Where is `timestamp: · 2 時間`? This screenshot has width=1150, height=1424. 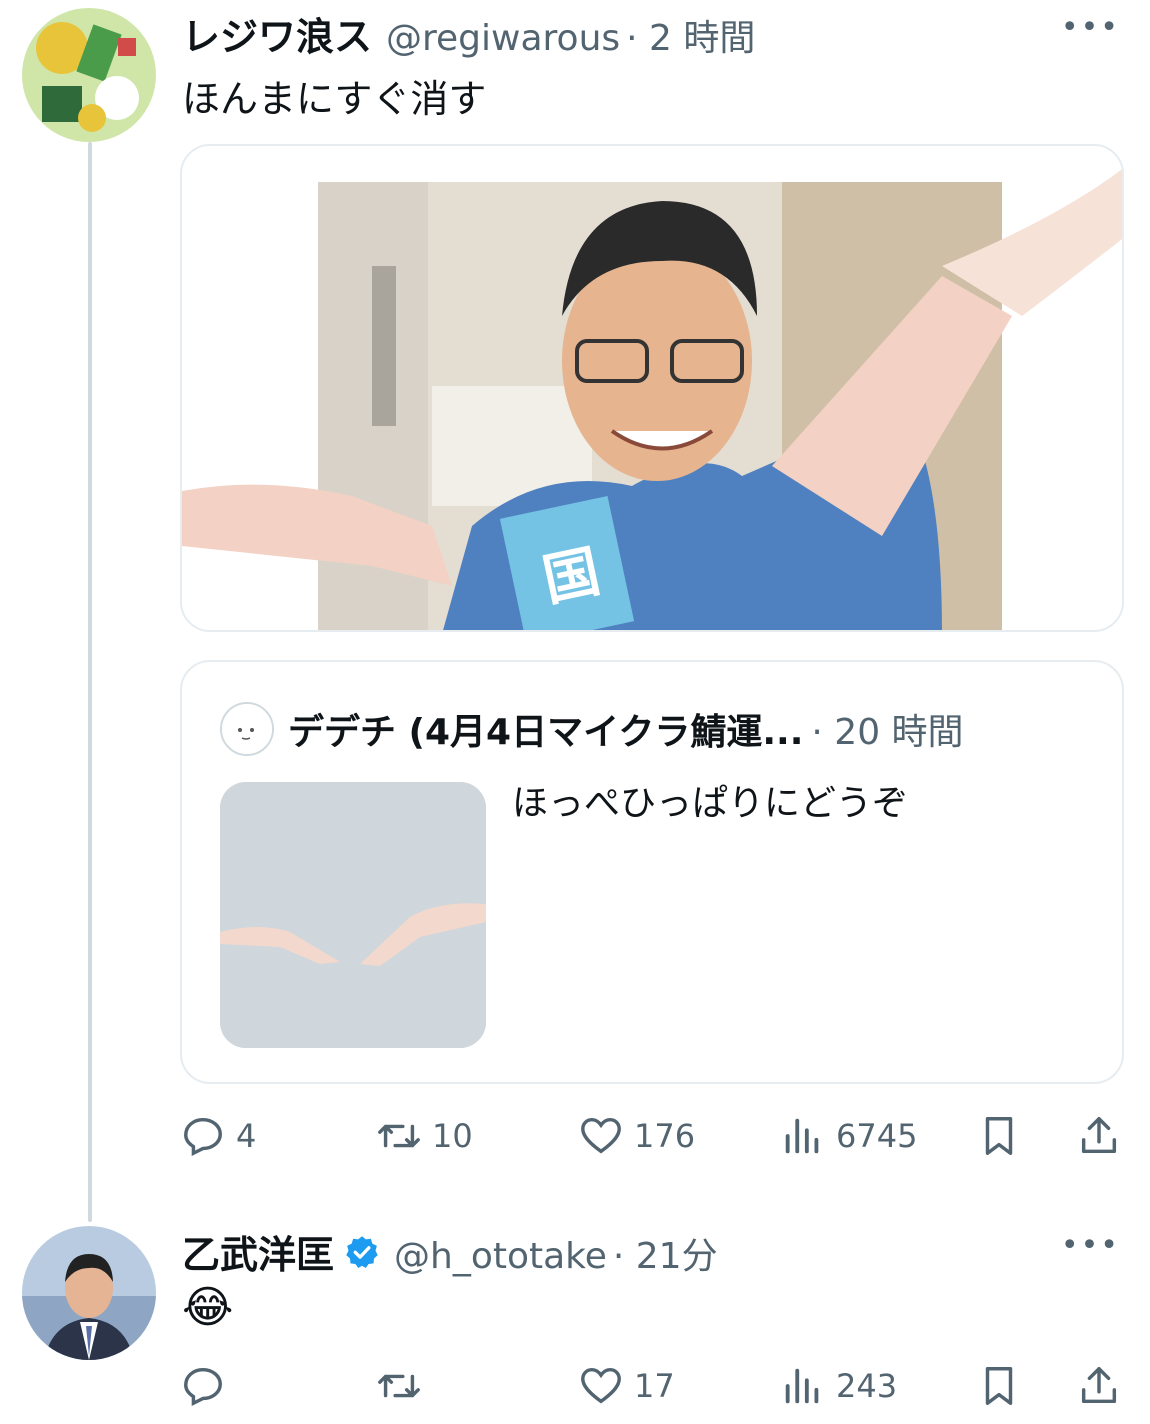
timestamp: · 2 時間 is located at coordinates (690, 35).